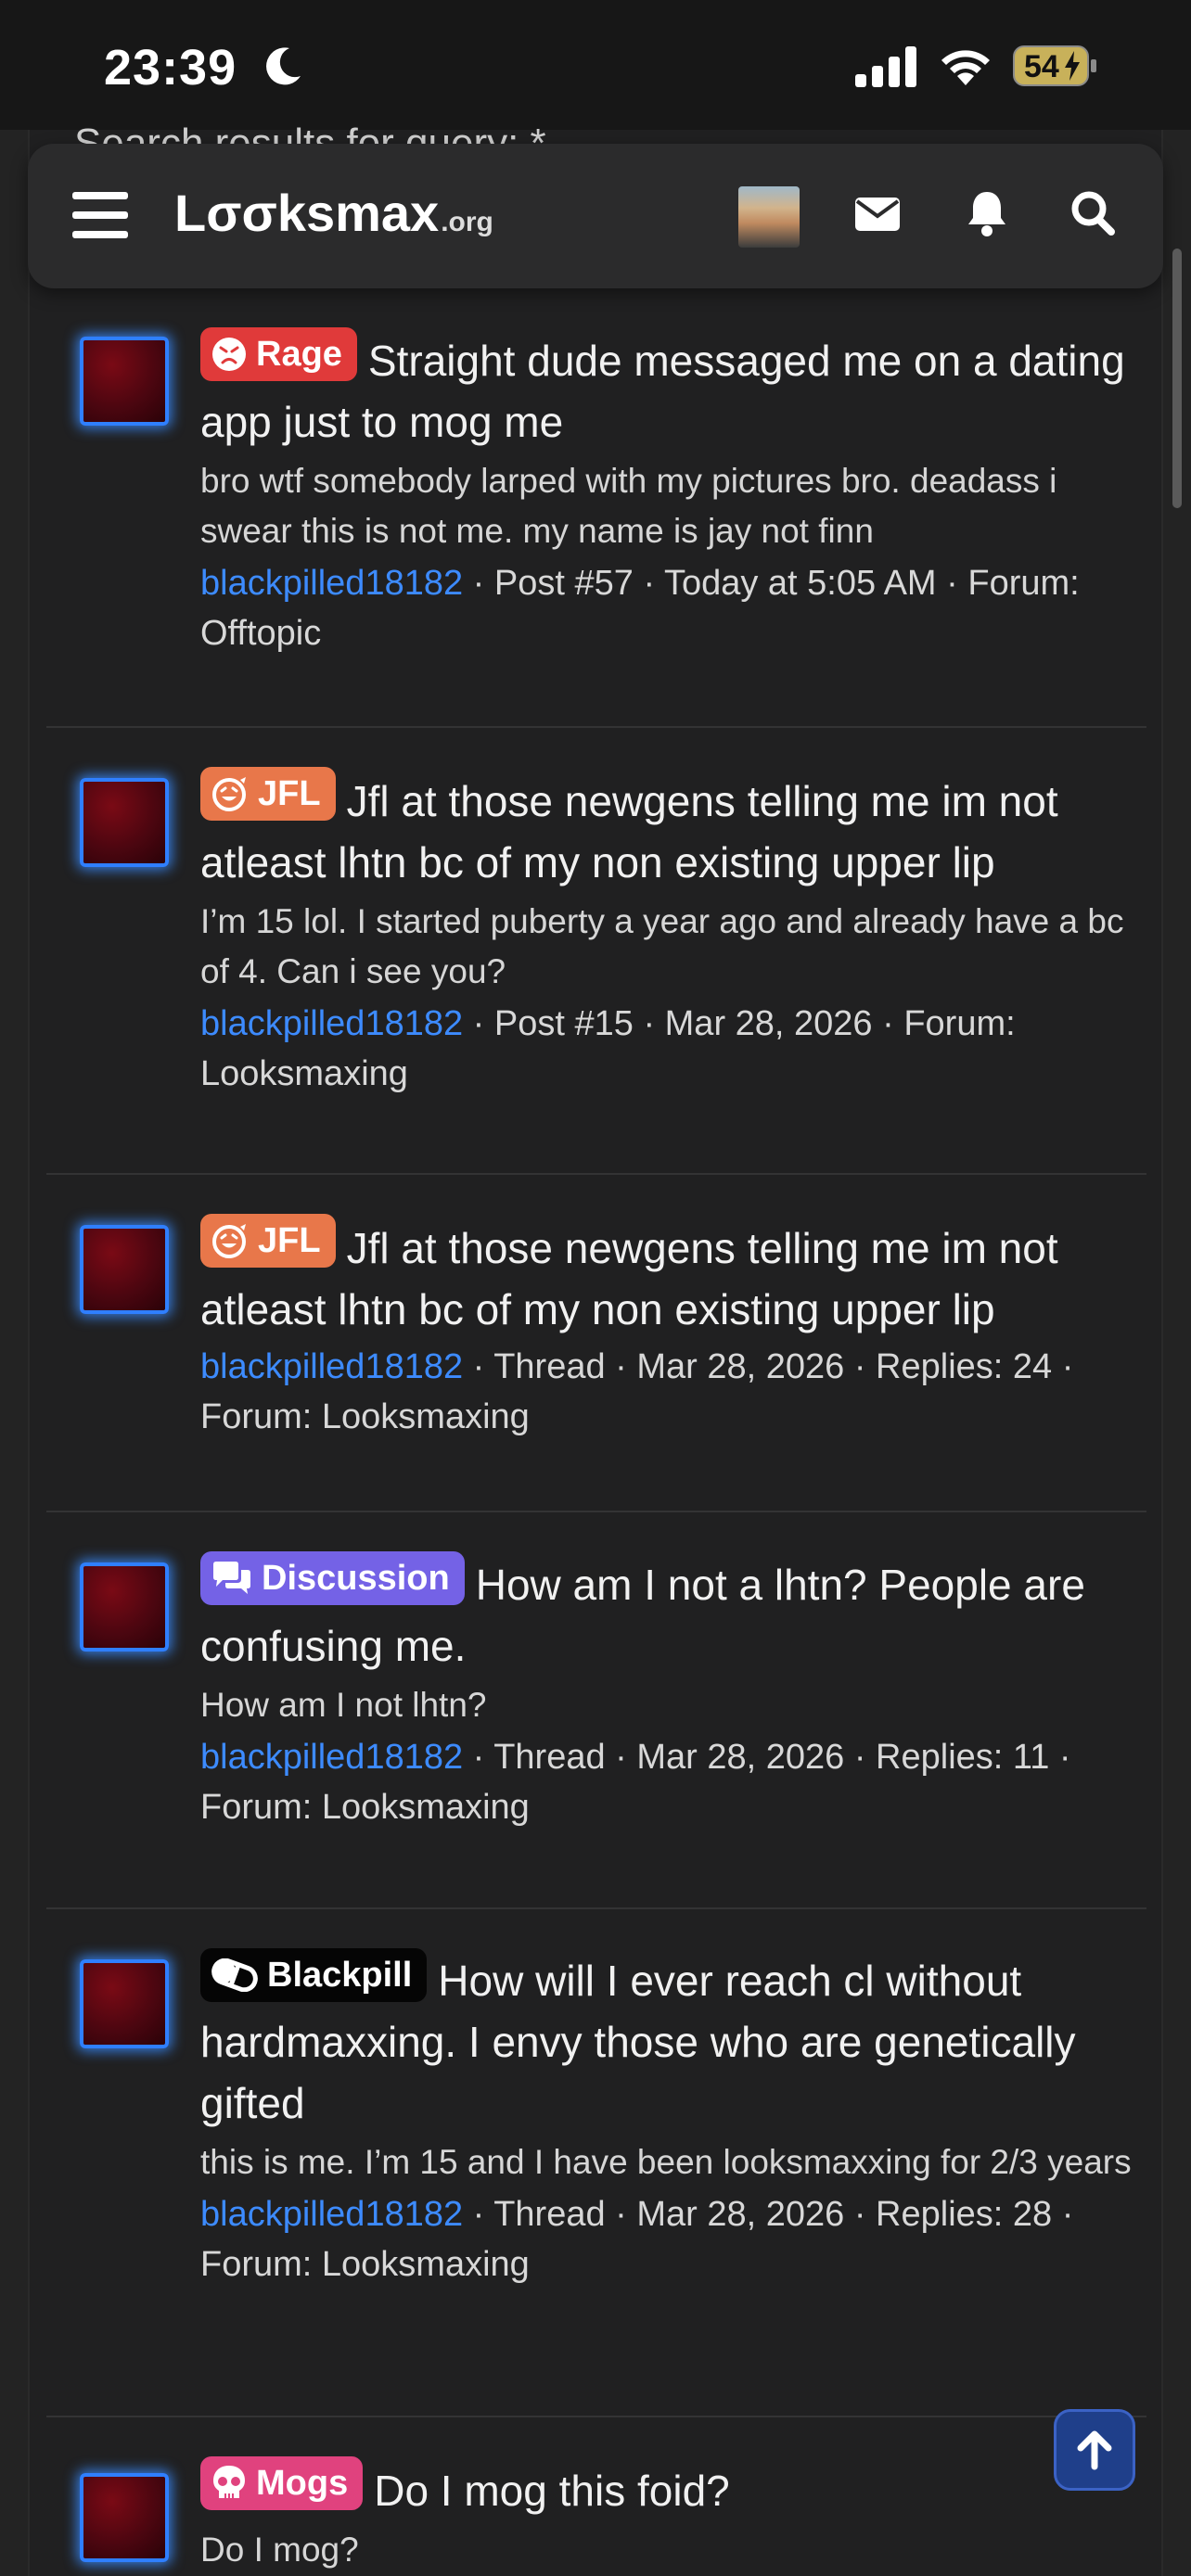  I want to click on prefix-badge-rage: Rage, so click(278, 354).